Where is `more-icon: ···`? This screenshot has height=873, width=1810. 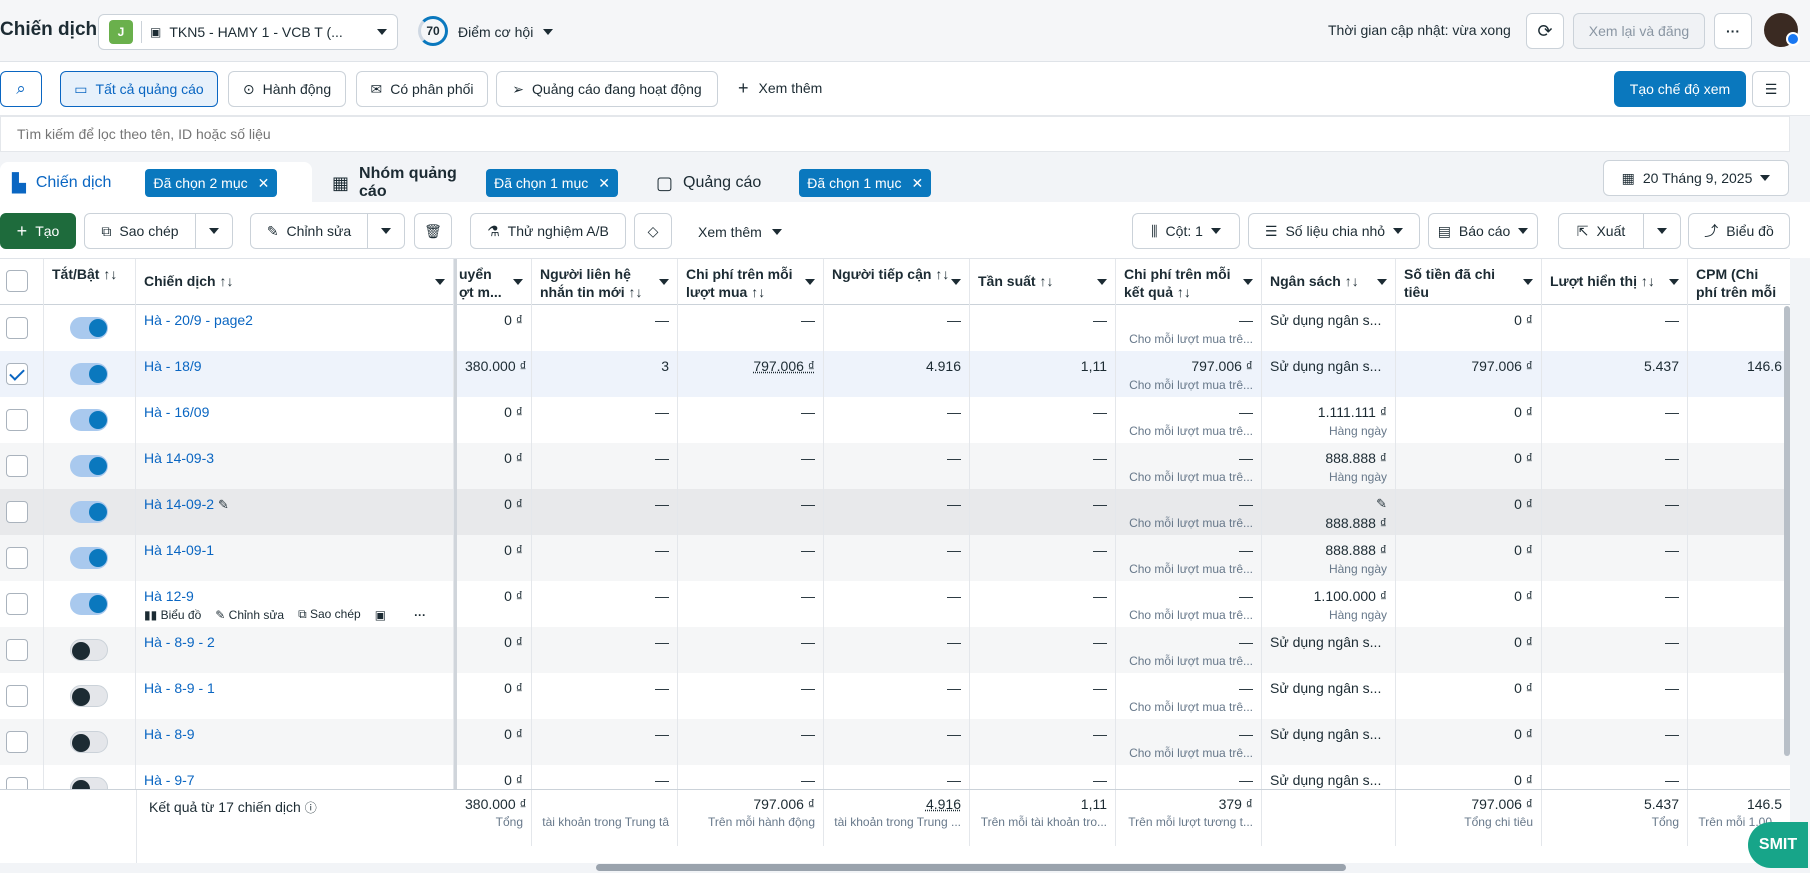
more-icon: ··· is located at coordinates (420, 615).